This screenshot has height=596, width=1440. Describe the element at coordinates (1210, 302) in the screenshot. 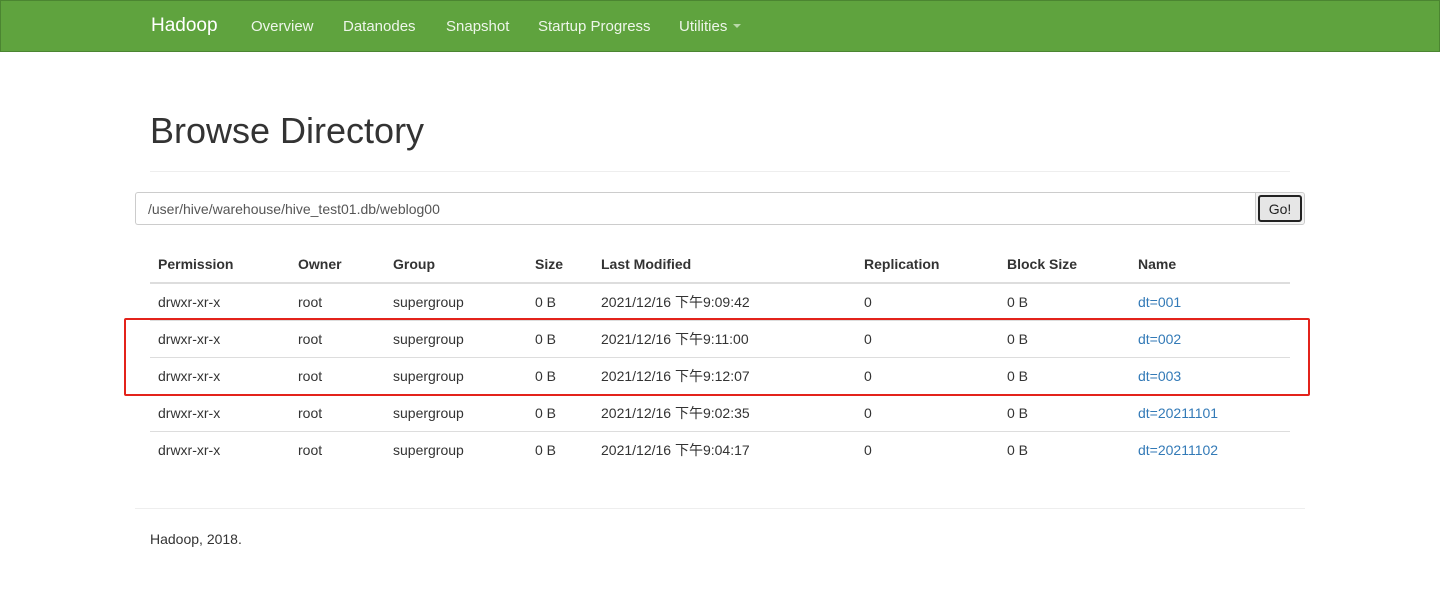

I see `cell-name: dt=001` at that location.